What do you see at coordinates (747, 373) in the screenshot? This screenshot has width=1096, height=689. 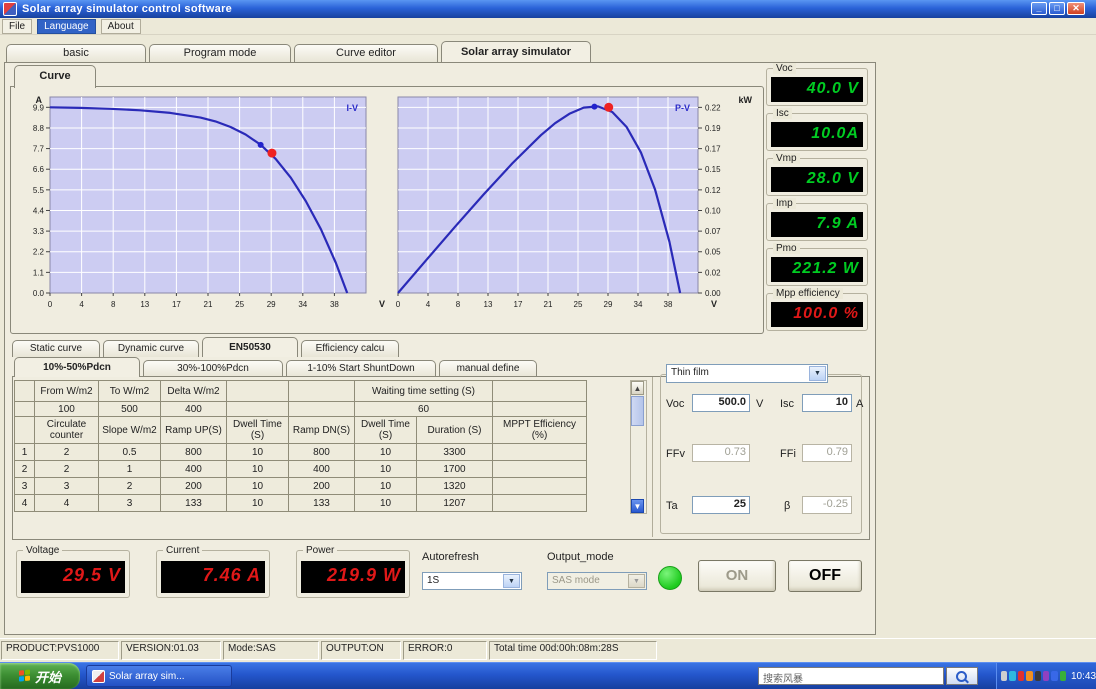 I see `profile-dropdown: Thin film ▼` at bounding box center [747, 373].